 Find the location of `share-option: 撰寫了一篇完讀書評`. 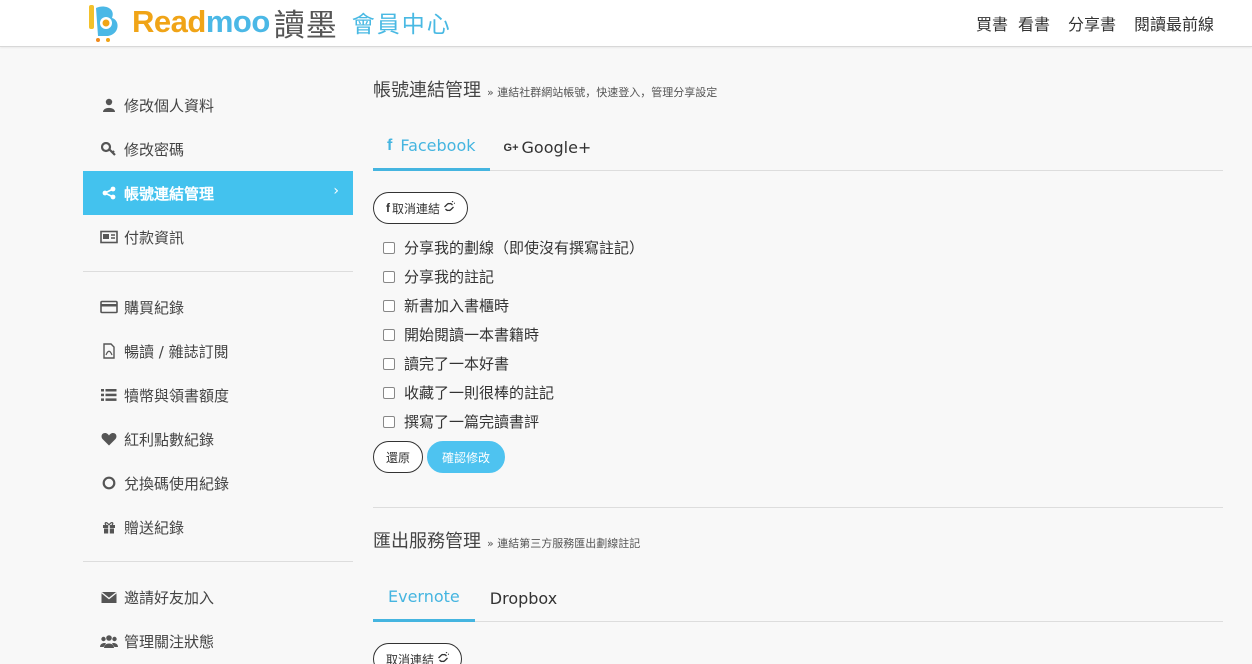

share-option: 撰寫了一篇完讀書評 is located at coordinates (798, 421).